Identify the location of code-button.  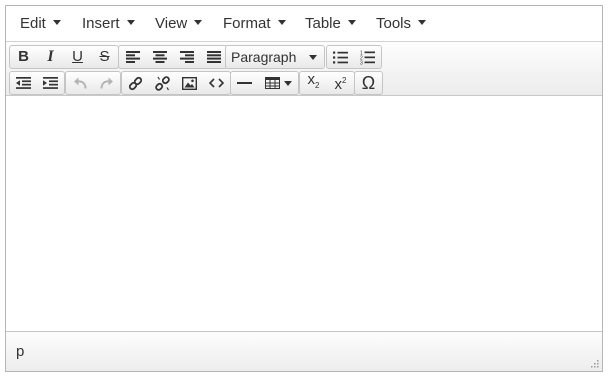
(216, 83).